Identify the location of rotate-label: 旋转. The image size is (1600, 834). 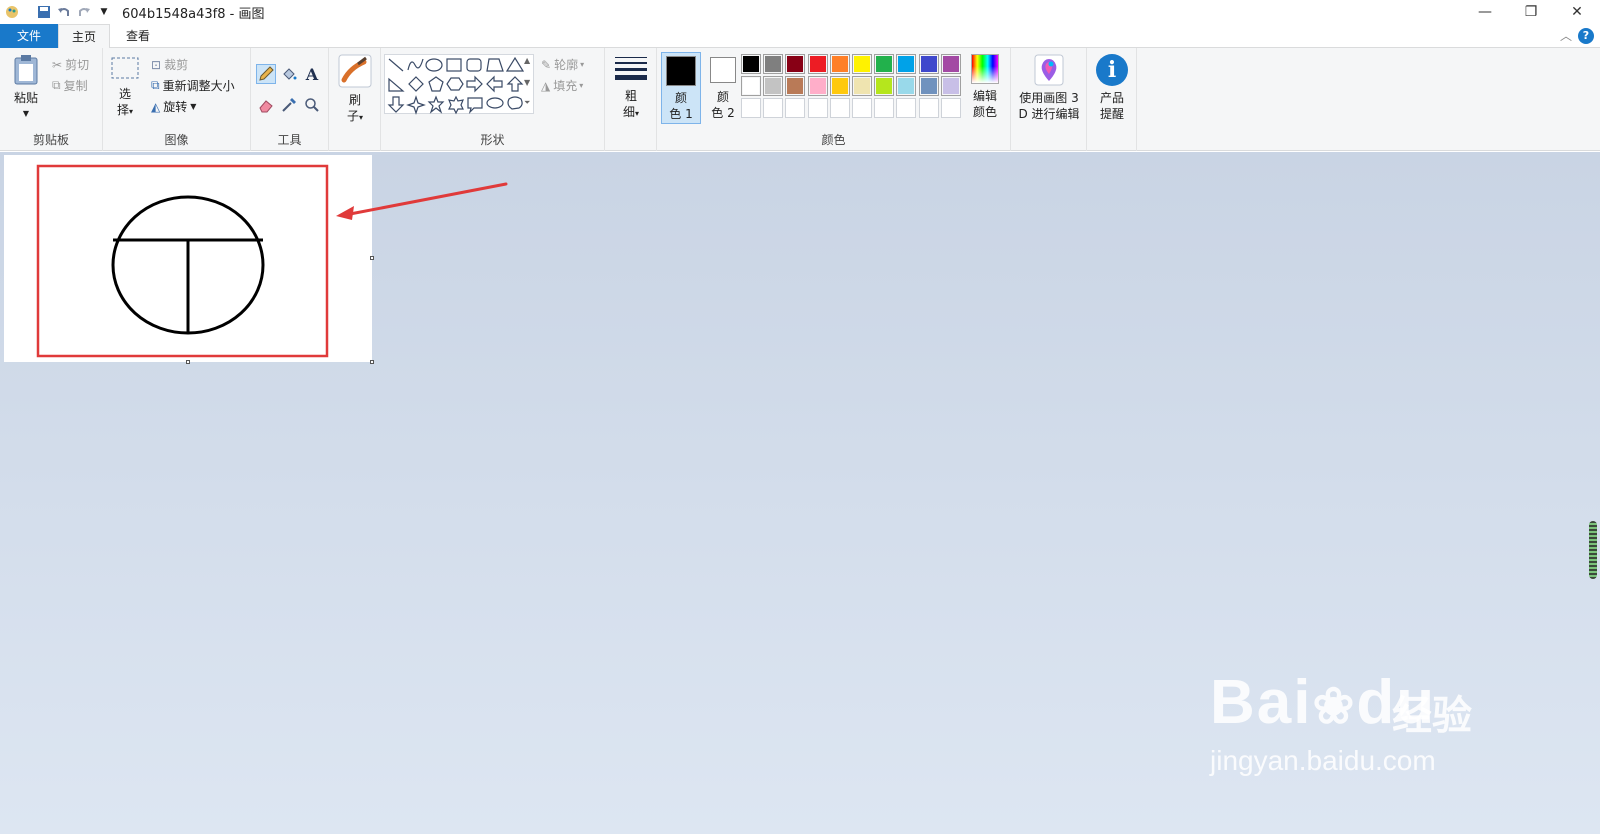
(175, 107).